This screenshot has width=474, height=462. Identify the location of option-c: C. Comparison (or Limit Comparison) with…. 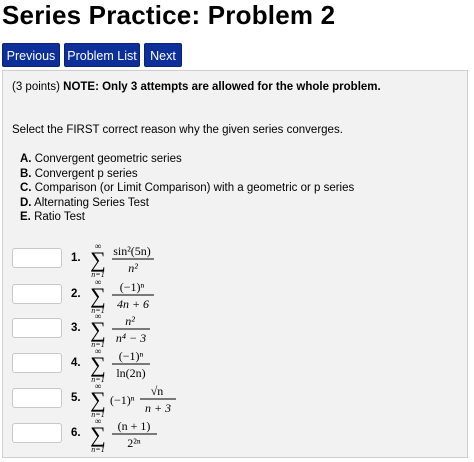
(187, 188).